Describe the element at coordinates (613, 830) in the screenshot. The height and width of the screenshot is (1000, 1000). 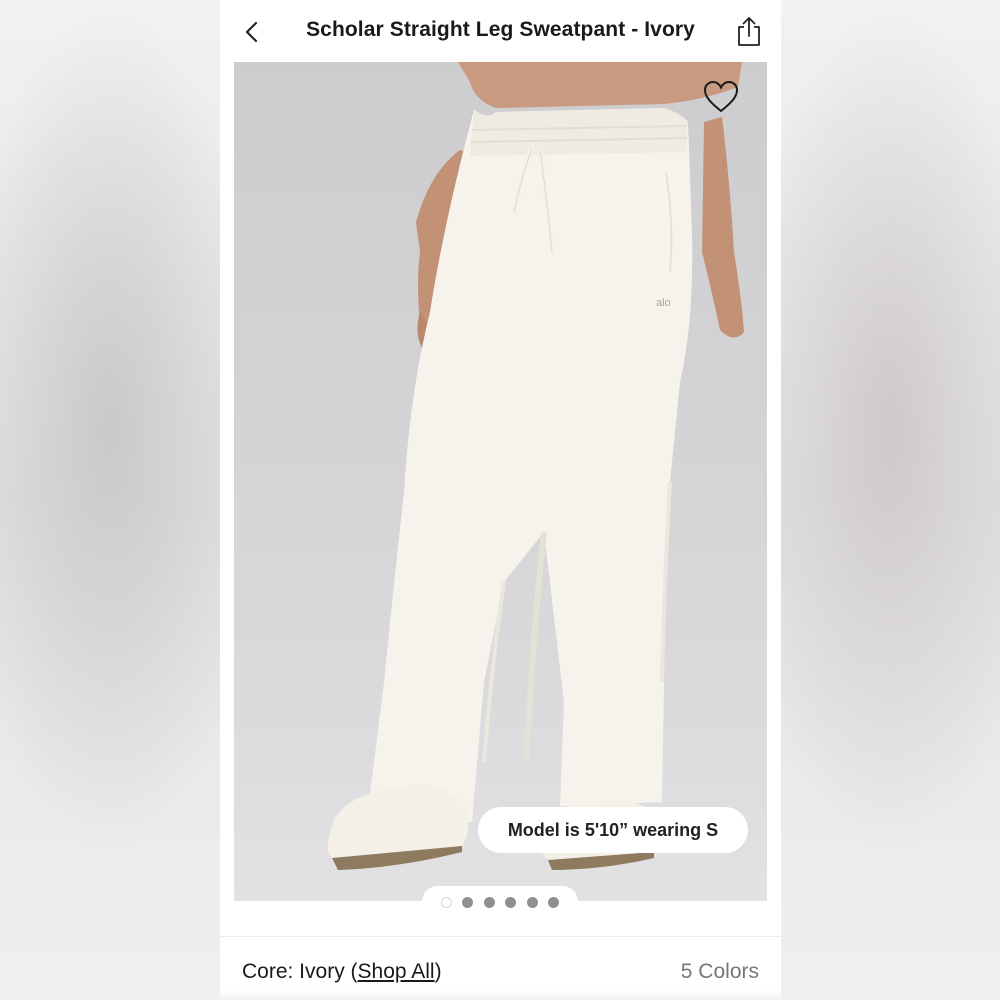
I see `model-info-badge: Model is 5'10” wearing S` at that location.